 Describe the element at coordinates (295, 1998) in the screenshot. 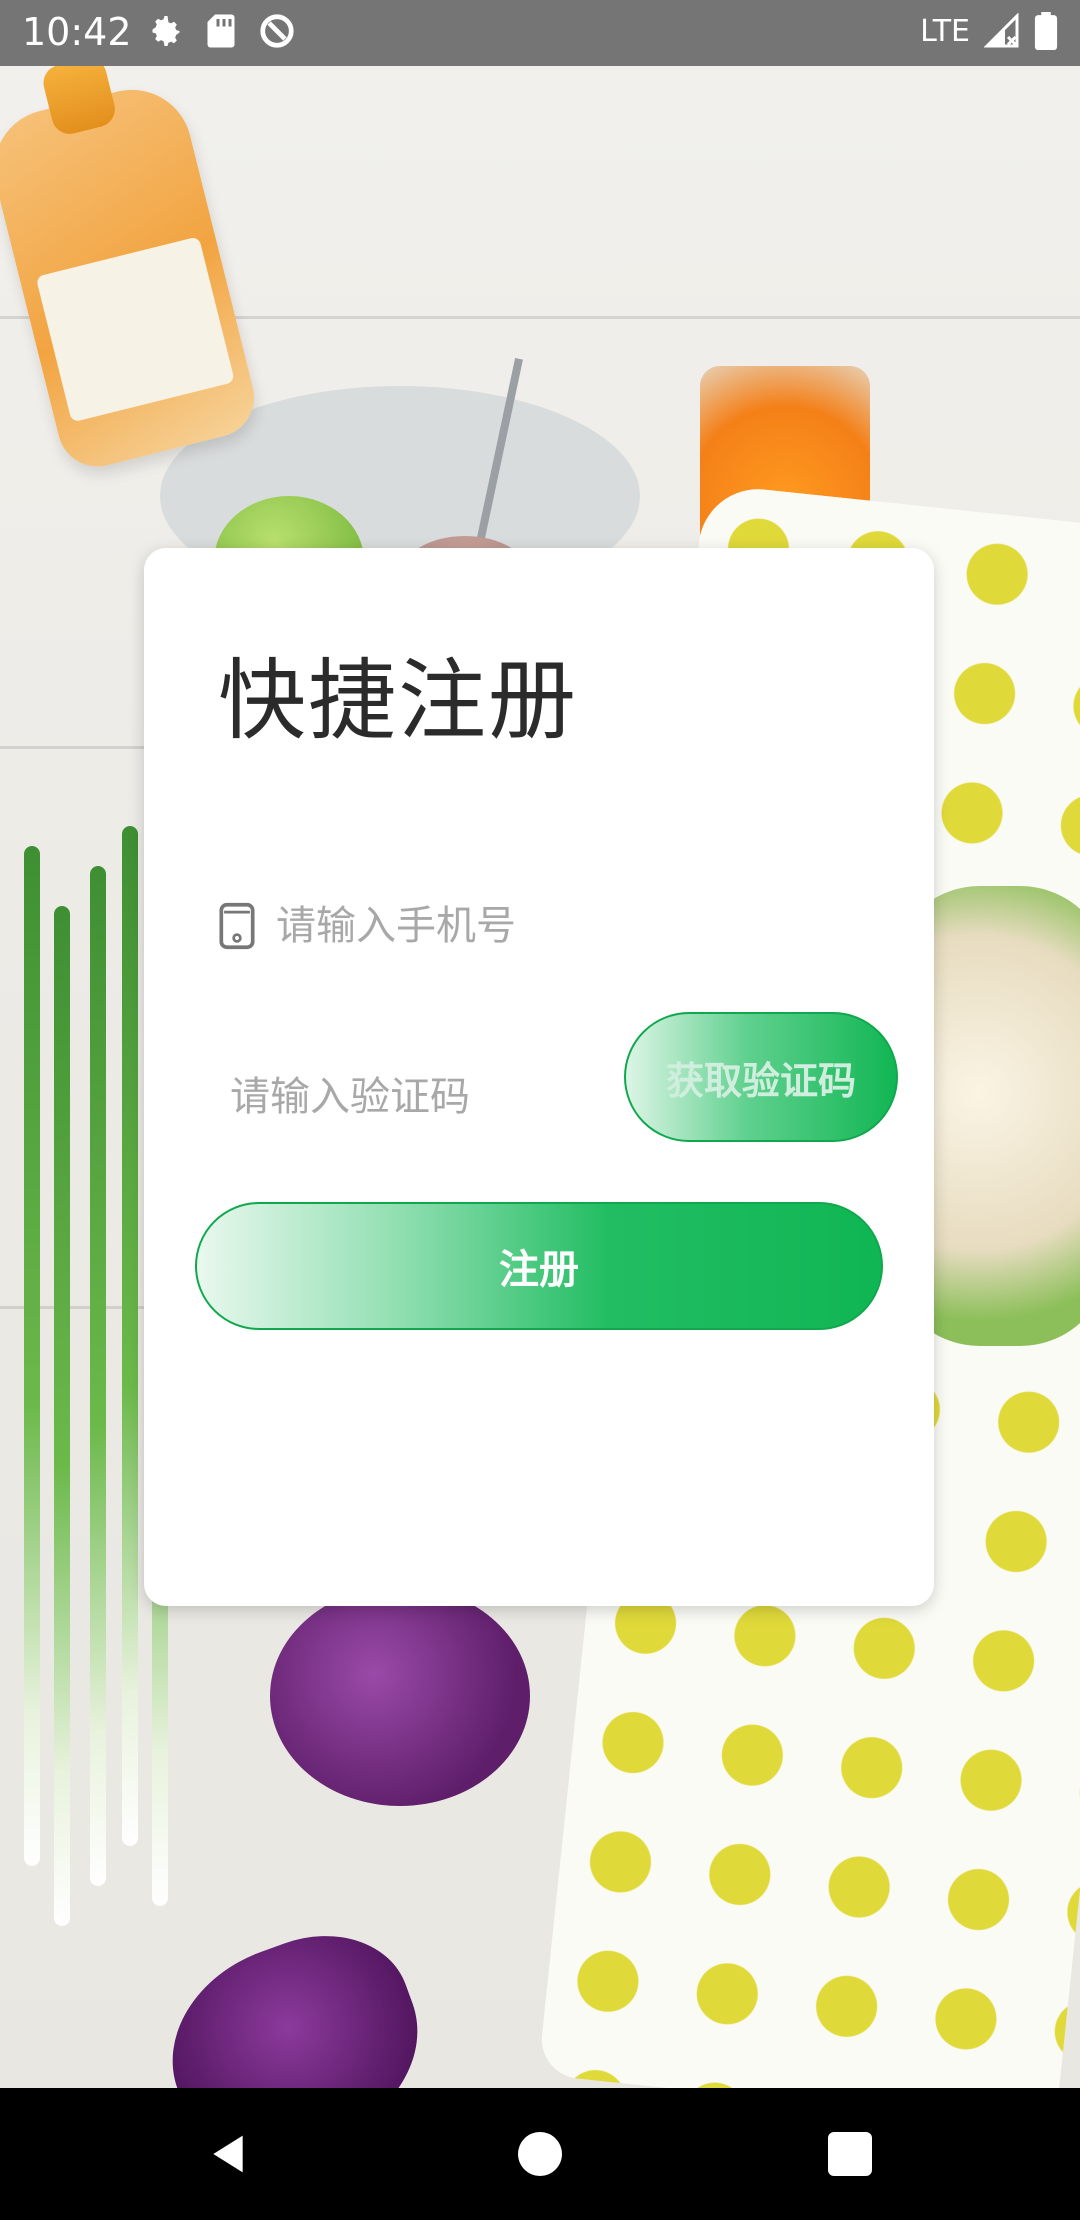

I see `cabbage-leaf-image` at that location.